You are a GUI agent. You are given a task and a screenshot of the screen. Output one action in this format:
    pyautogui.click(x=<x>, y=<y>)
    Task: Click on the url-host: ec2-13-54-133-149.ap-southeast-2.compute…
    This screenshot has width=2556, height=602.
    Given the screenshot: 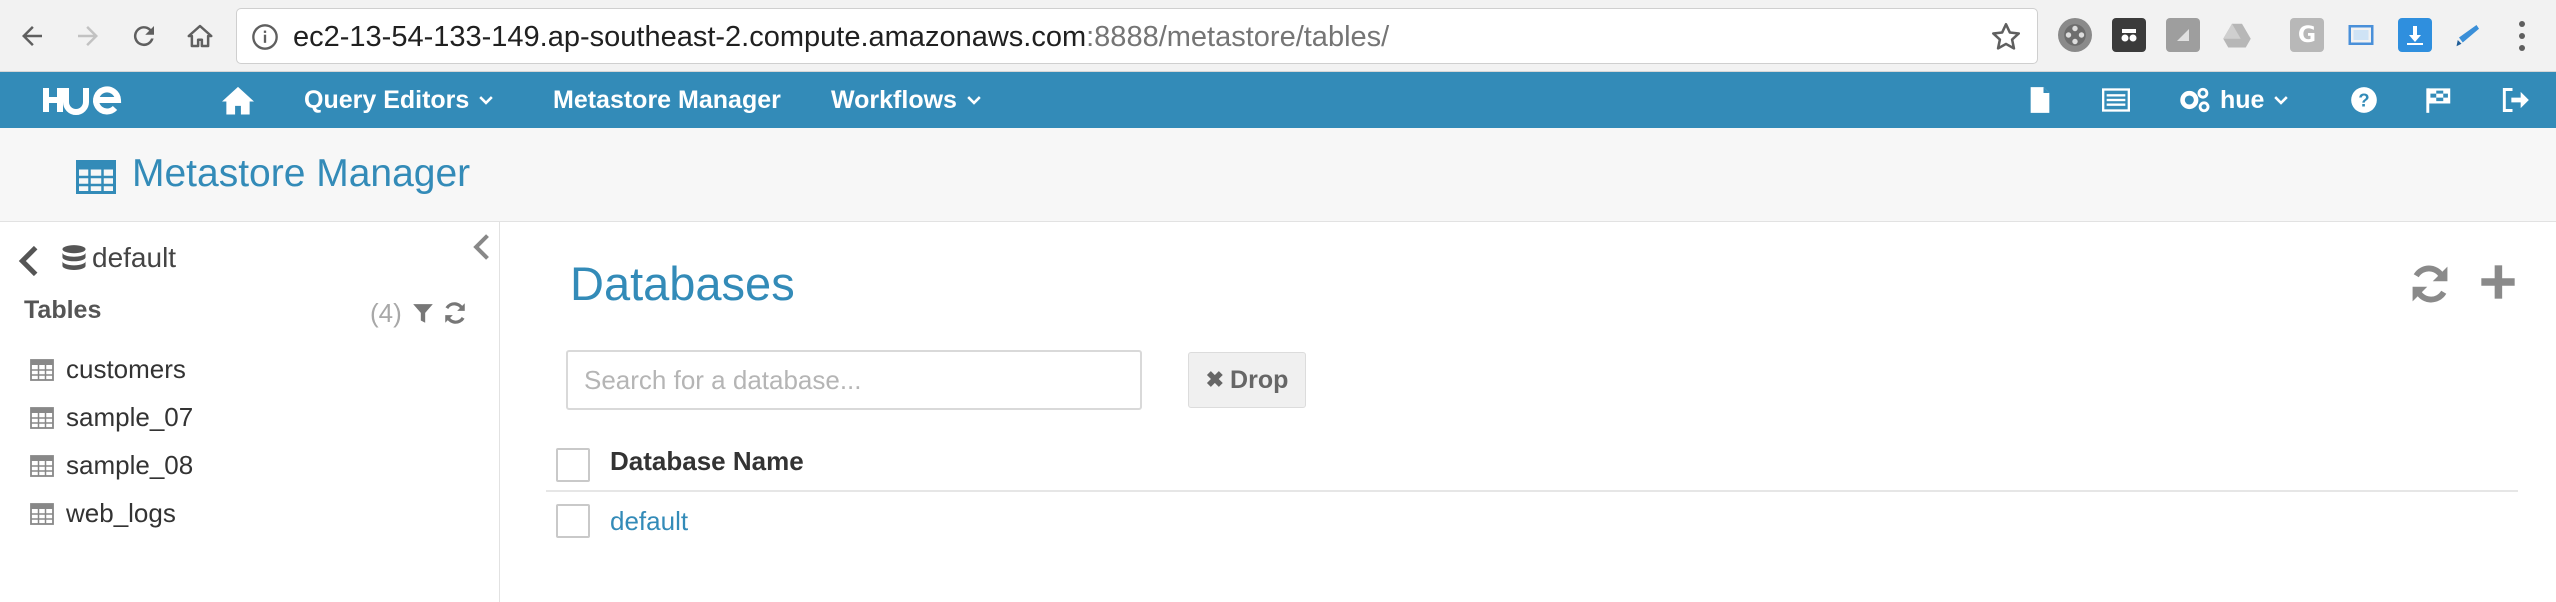 What is the action you would take?
    pyautogui.click(x=690, y=37)
    